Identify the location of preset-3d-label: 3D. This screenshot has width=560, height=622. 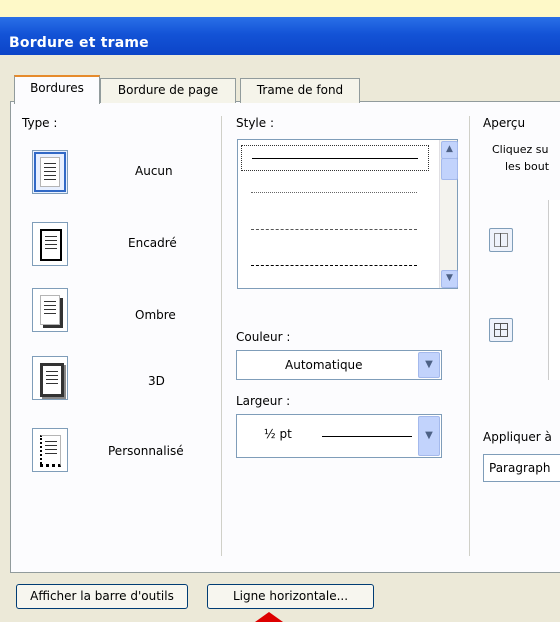
(156, 381).